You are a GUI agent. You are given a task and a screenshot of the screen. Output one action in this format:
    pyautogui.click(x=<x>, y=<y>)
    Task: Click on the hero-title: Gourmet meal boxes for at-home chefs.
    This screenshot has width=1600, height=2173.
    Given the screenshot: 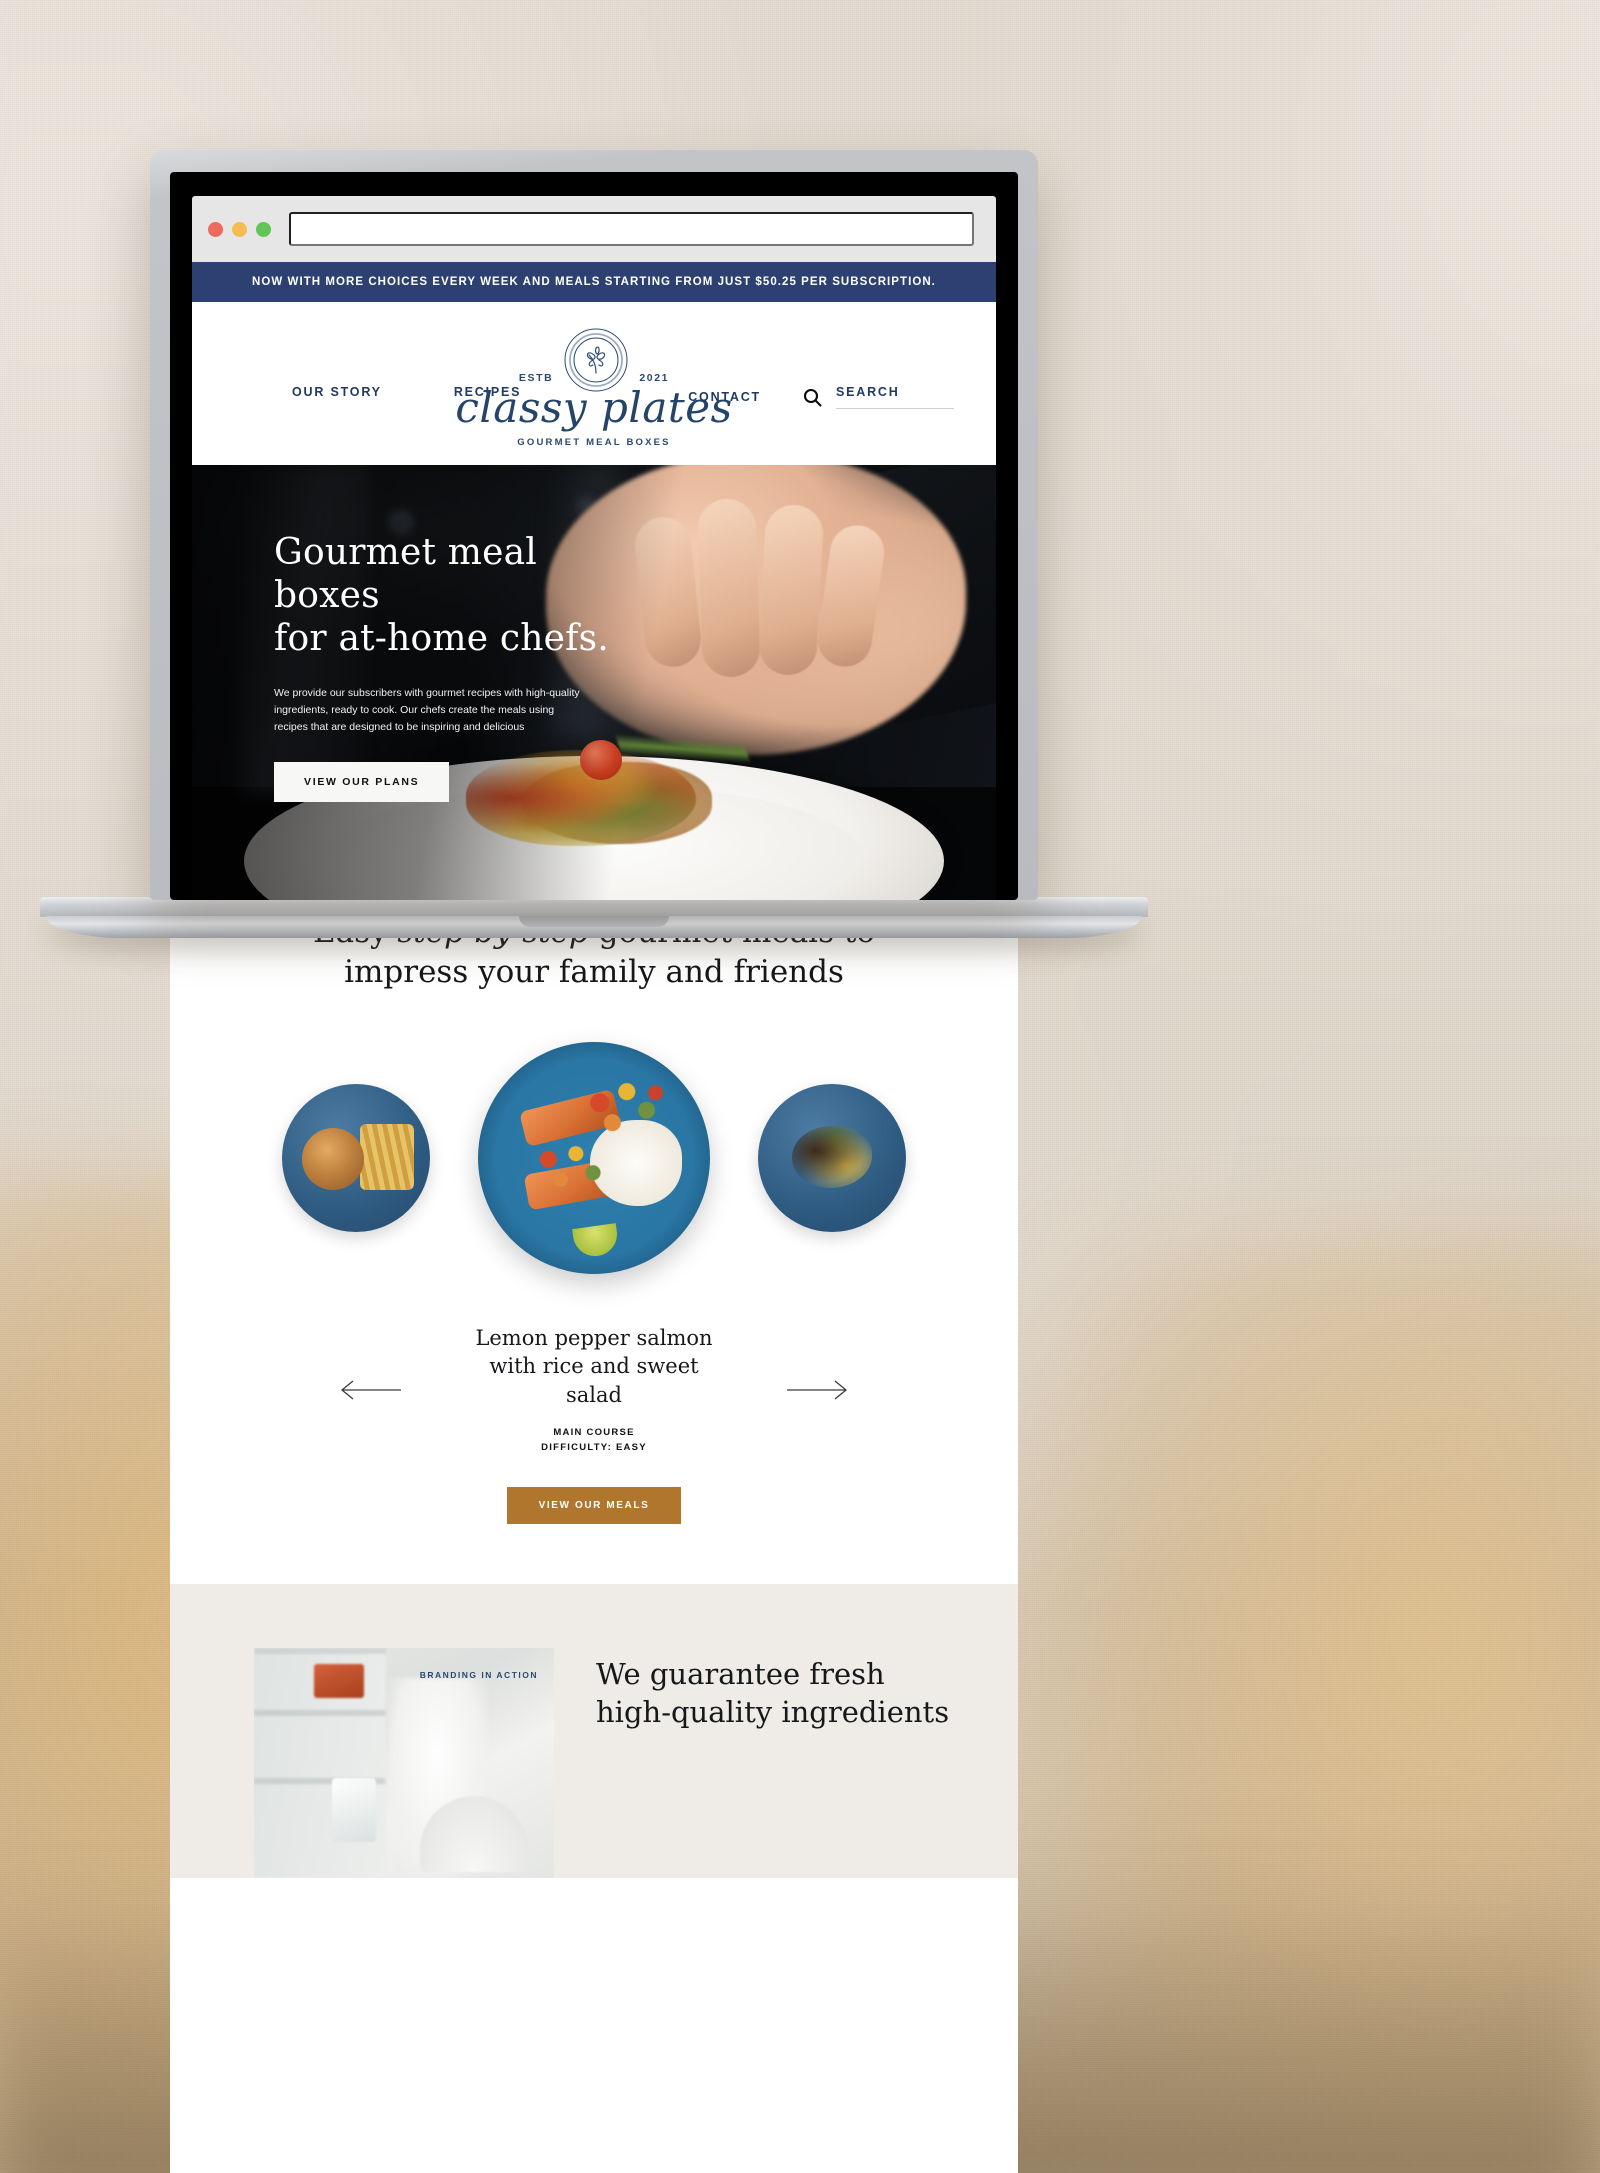 What is the action you would take?
    pyautogui.click(x=444, y=596)
    